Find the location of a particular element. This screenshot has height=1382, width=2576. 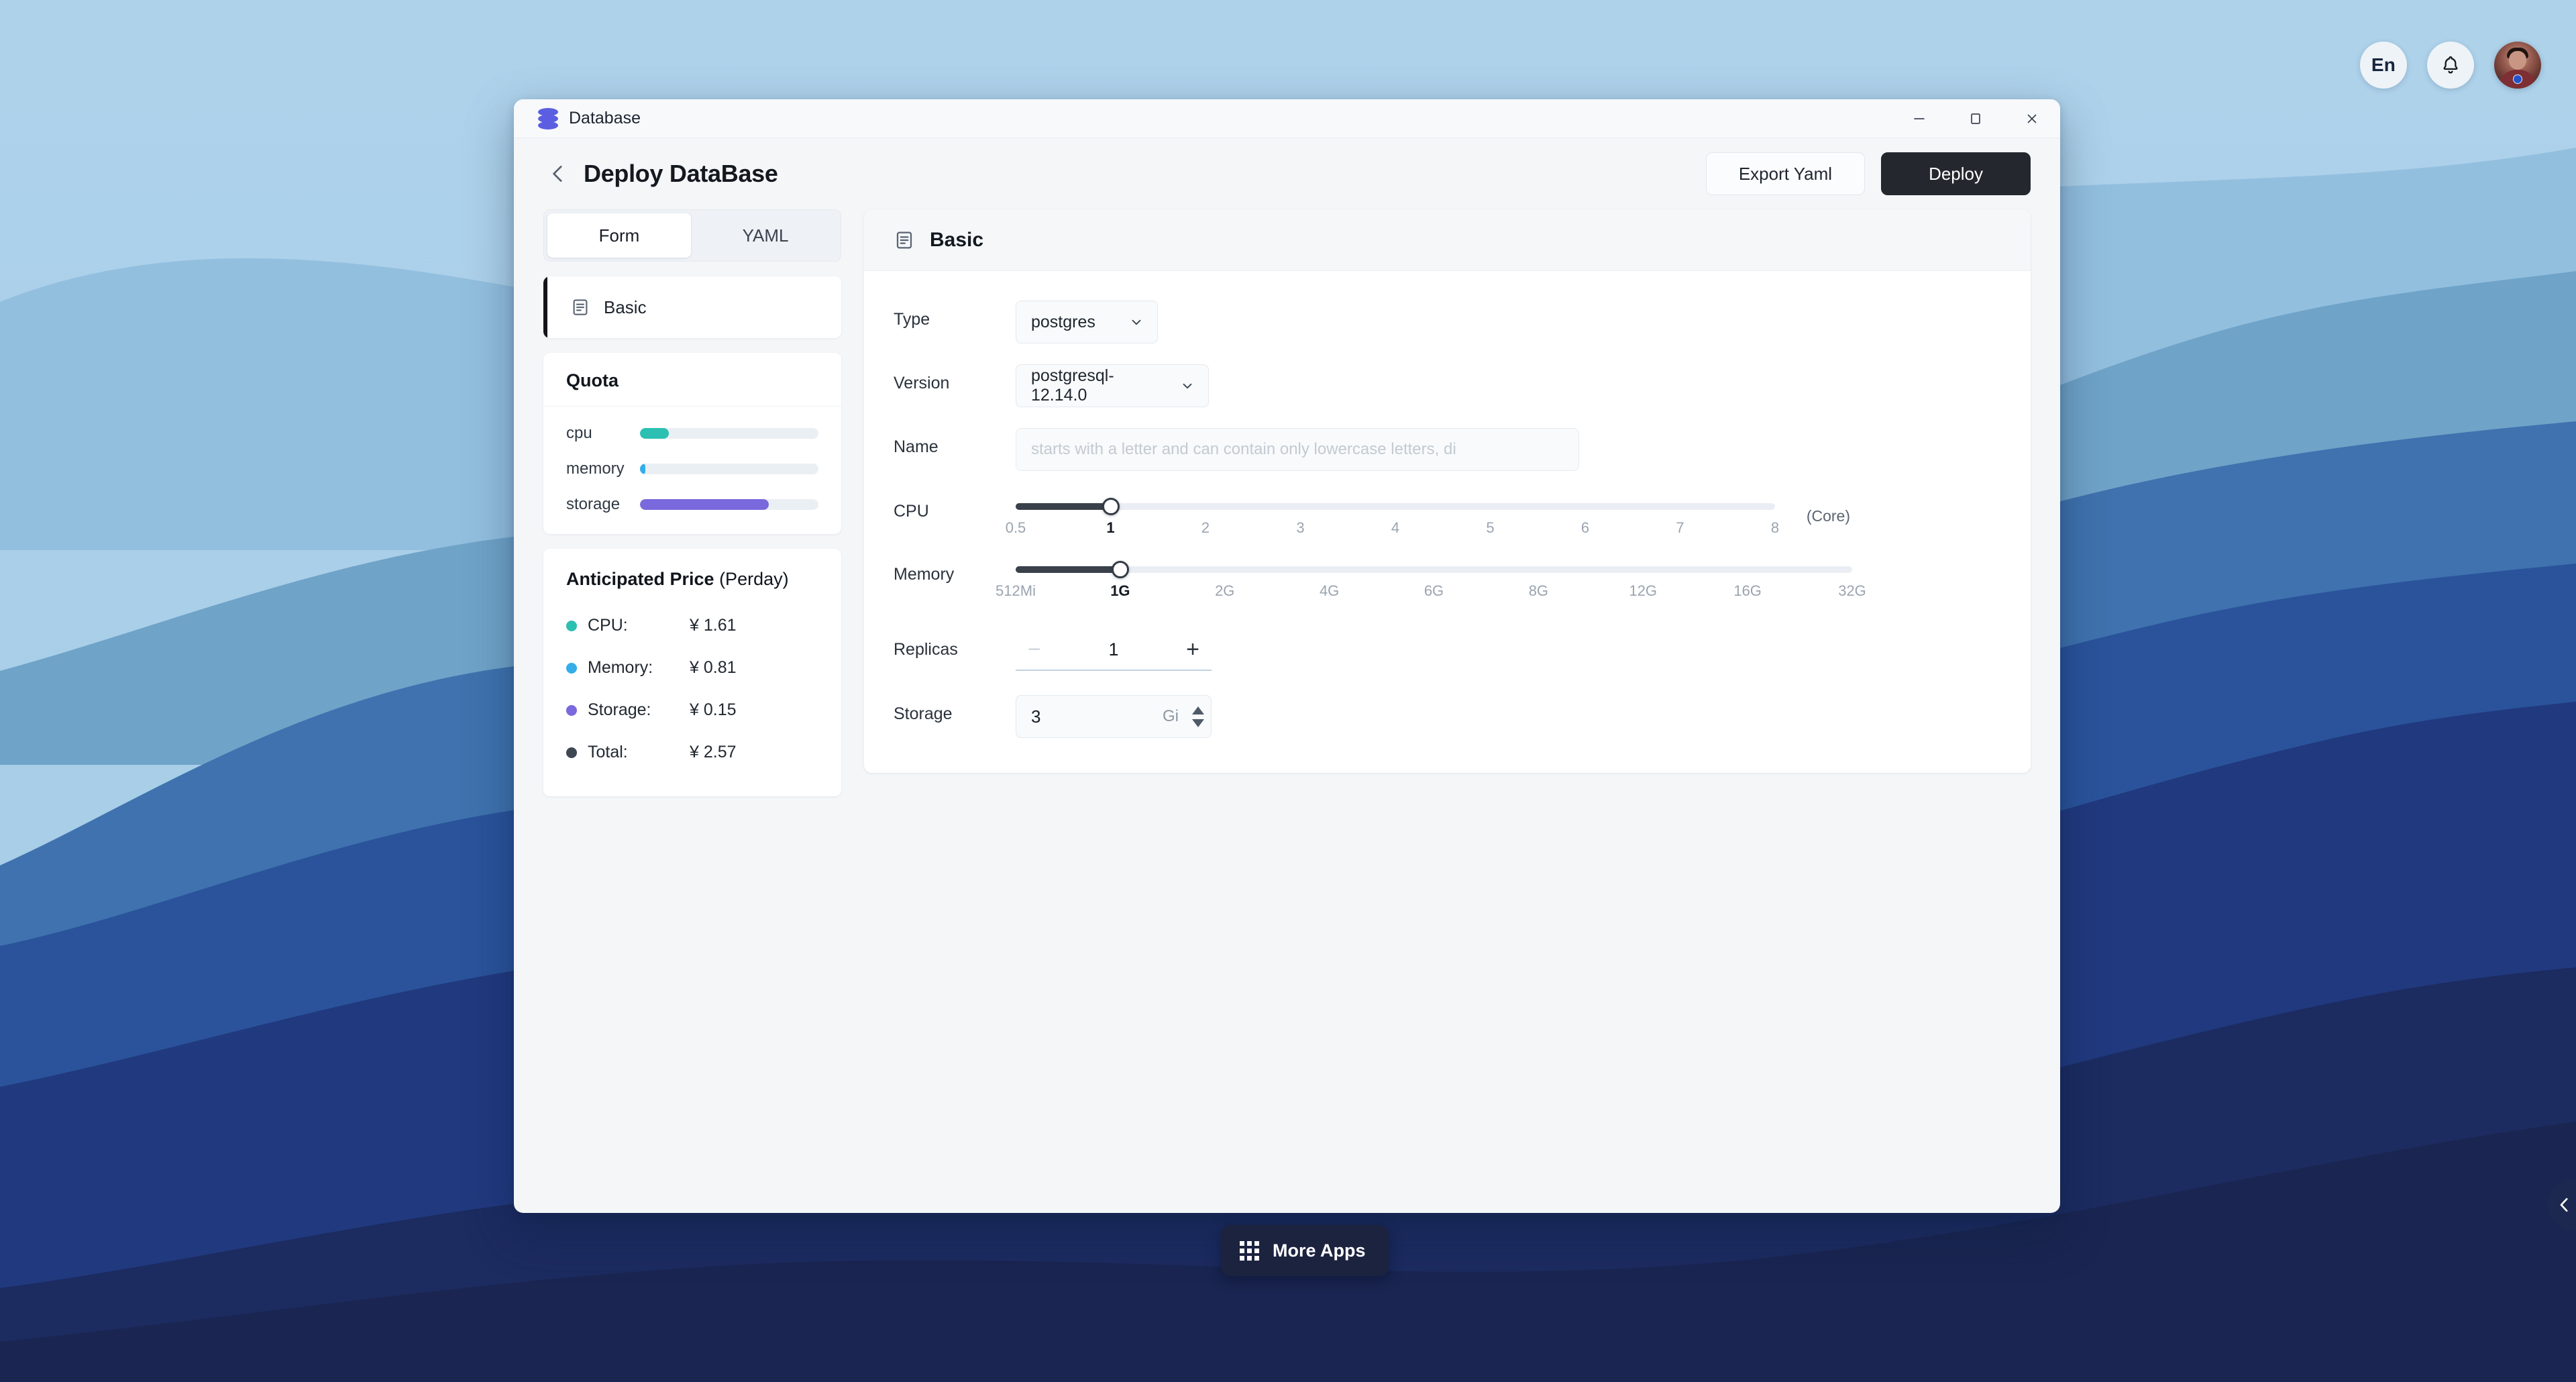

slider-tick: 12G is located at coordinates (1643, 591).